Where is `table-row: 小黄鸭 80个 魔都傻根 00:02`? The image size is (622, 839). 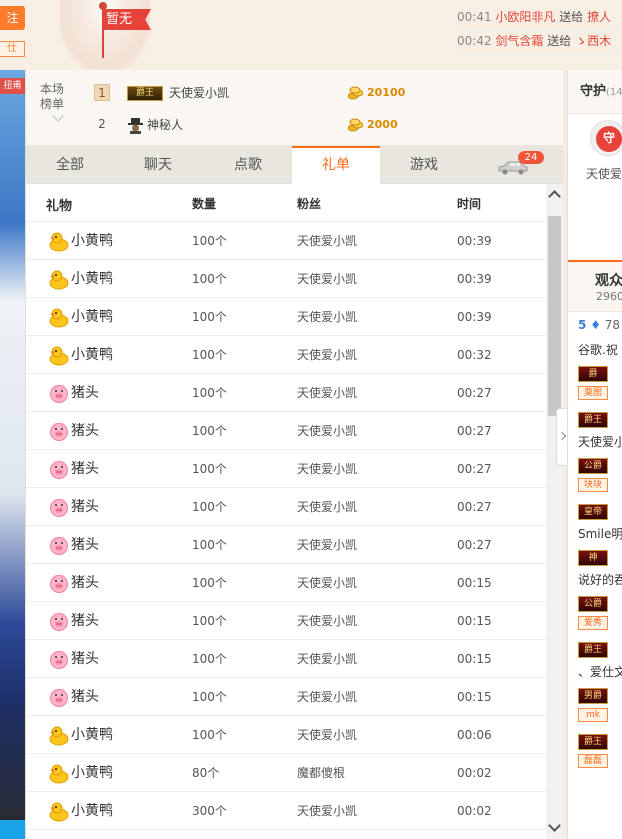
table-row: 小黄鸭 80个 魔都傻根 00:02 is located at coordinates (286, 773).